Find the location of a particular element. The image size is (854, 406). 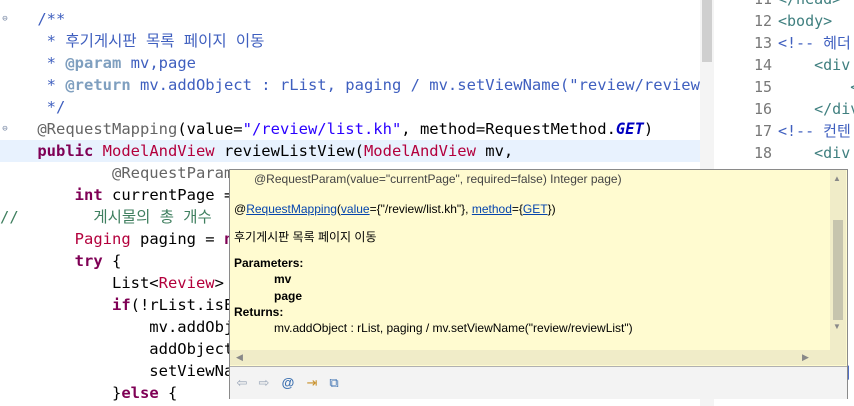

html-token: </div is located at coordinates (816, 109).